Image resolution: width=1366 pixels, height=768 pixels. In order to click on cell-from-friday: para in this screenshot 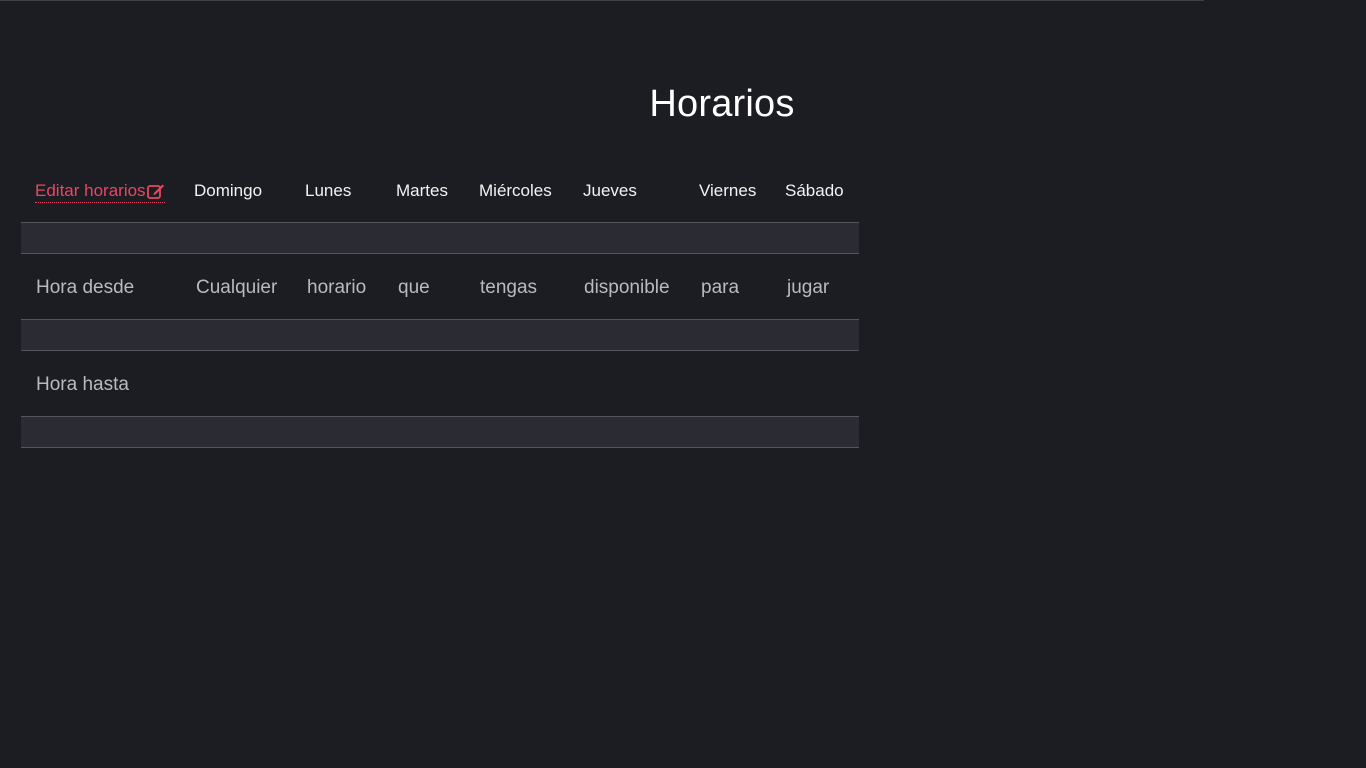, I will do `click(720, 287)`.